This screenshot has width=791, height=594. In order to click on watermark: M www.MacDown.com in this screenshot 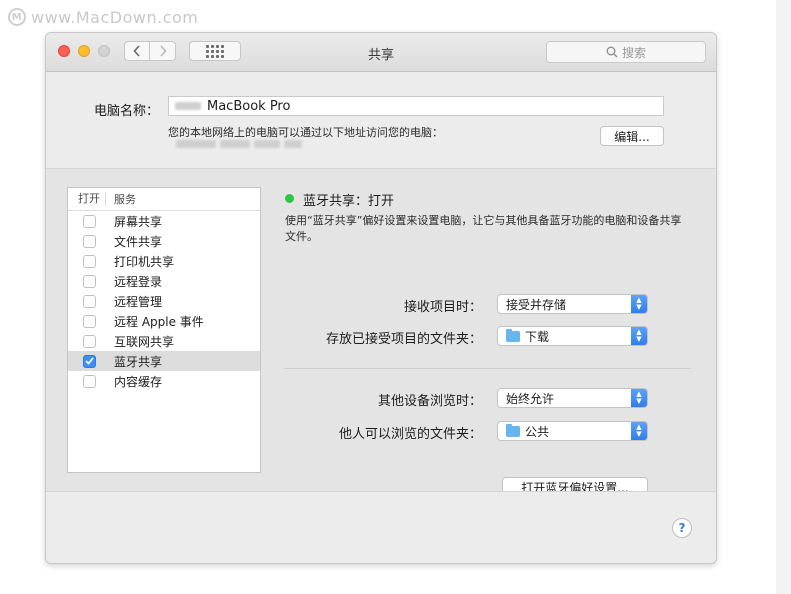, I will do `click(103, 17)`.